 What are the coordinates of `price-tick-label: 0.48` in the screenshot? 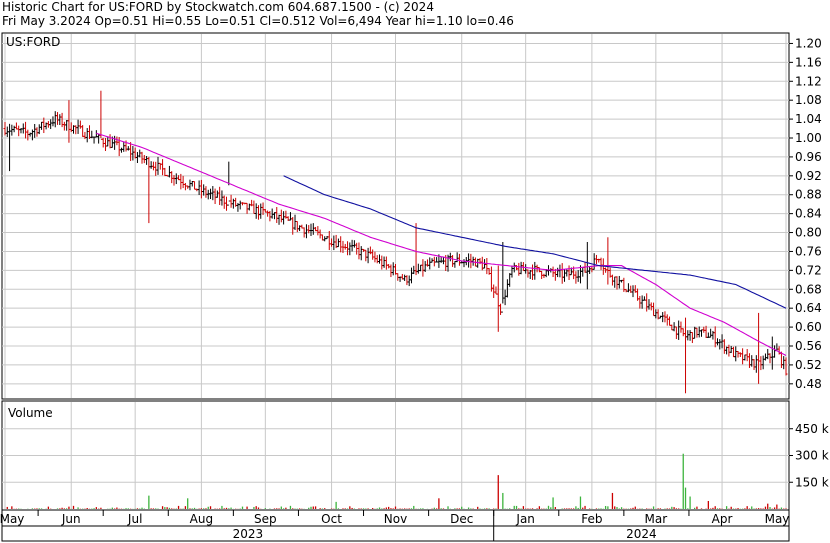 It's located at (808, 384).